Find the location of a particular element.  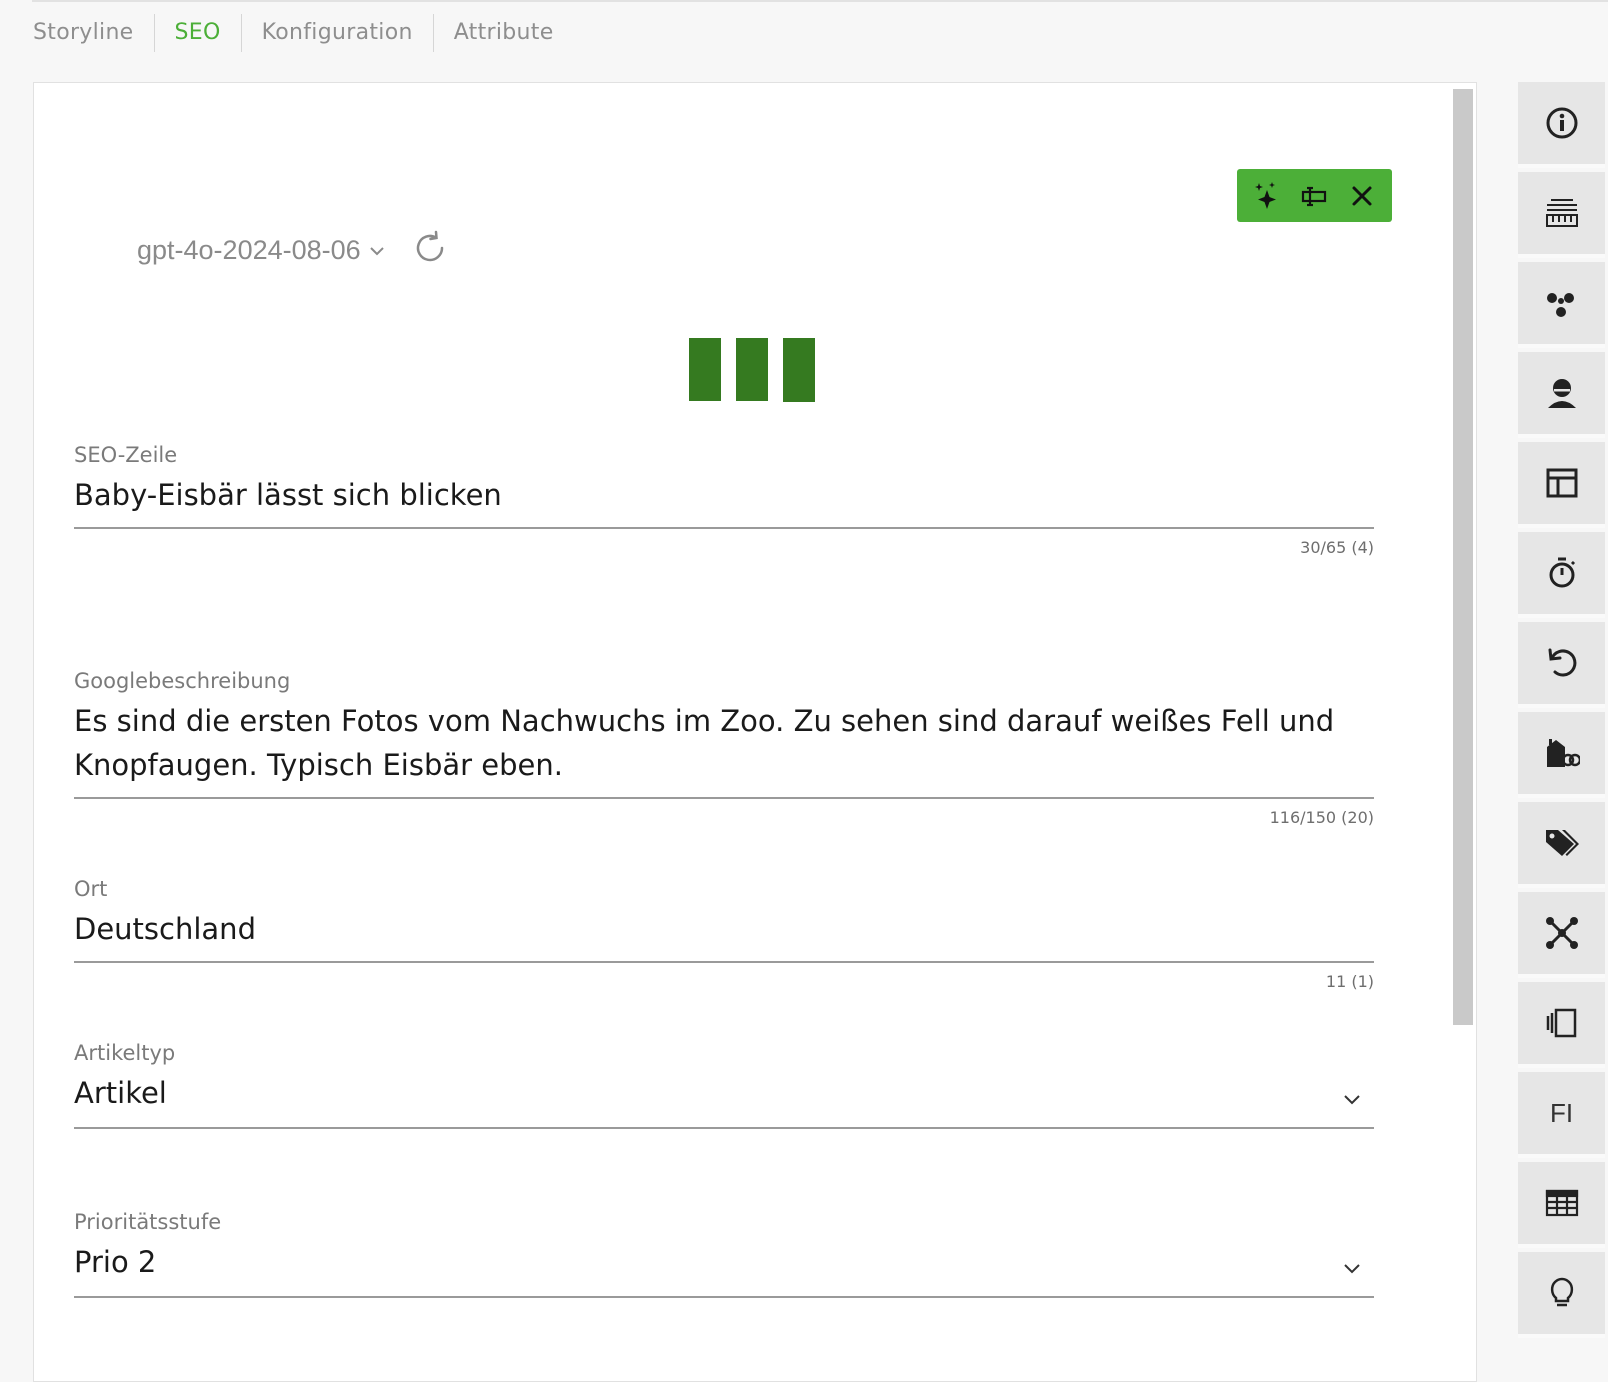

undo-icon is located at coordinates (1562, 662).